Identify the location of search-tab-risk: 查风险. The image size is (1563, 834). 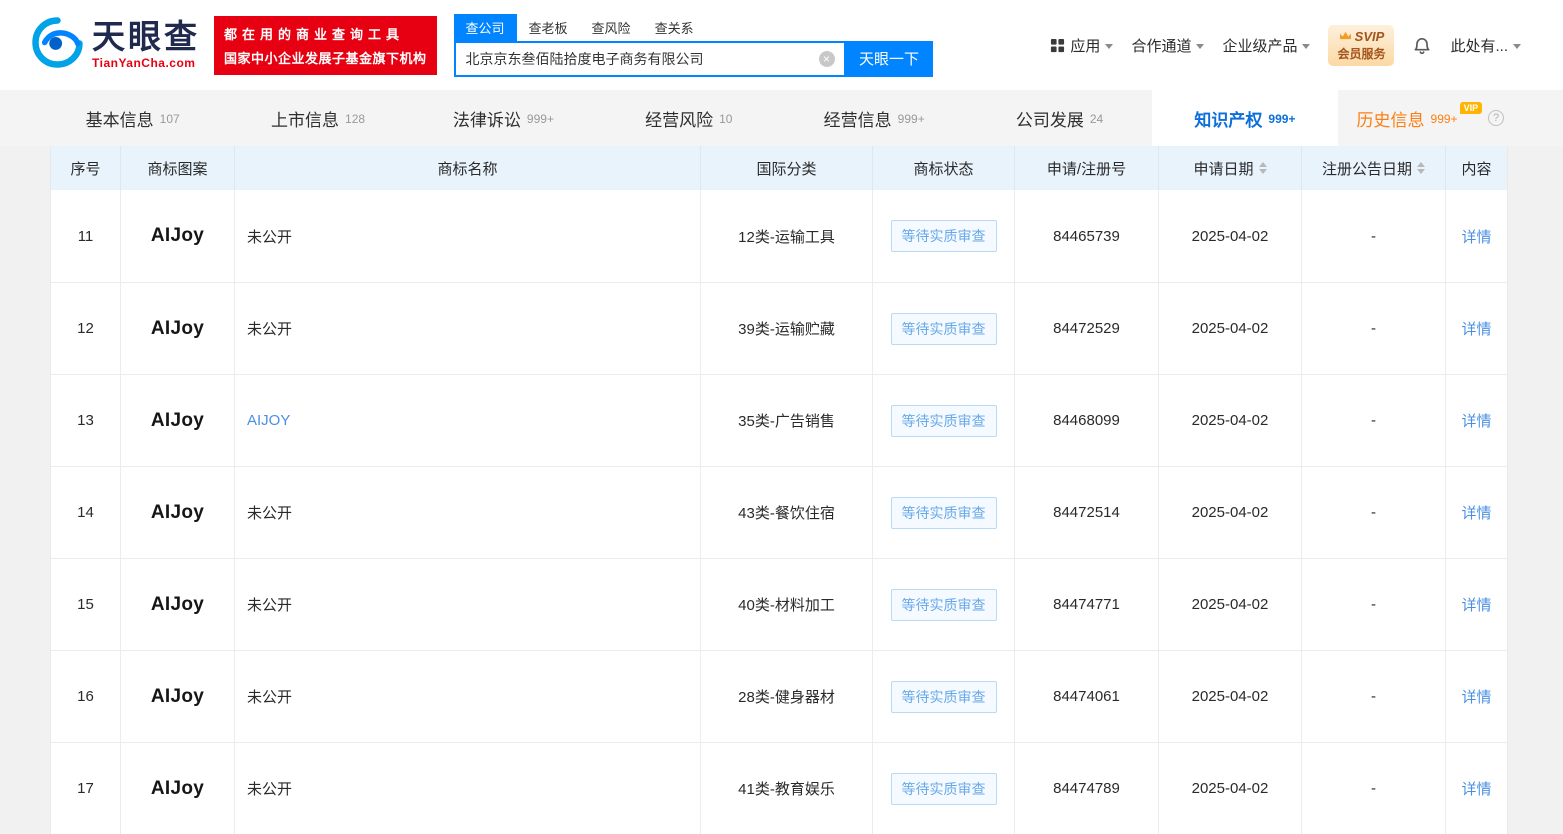
(611, 27).